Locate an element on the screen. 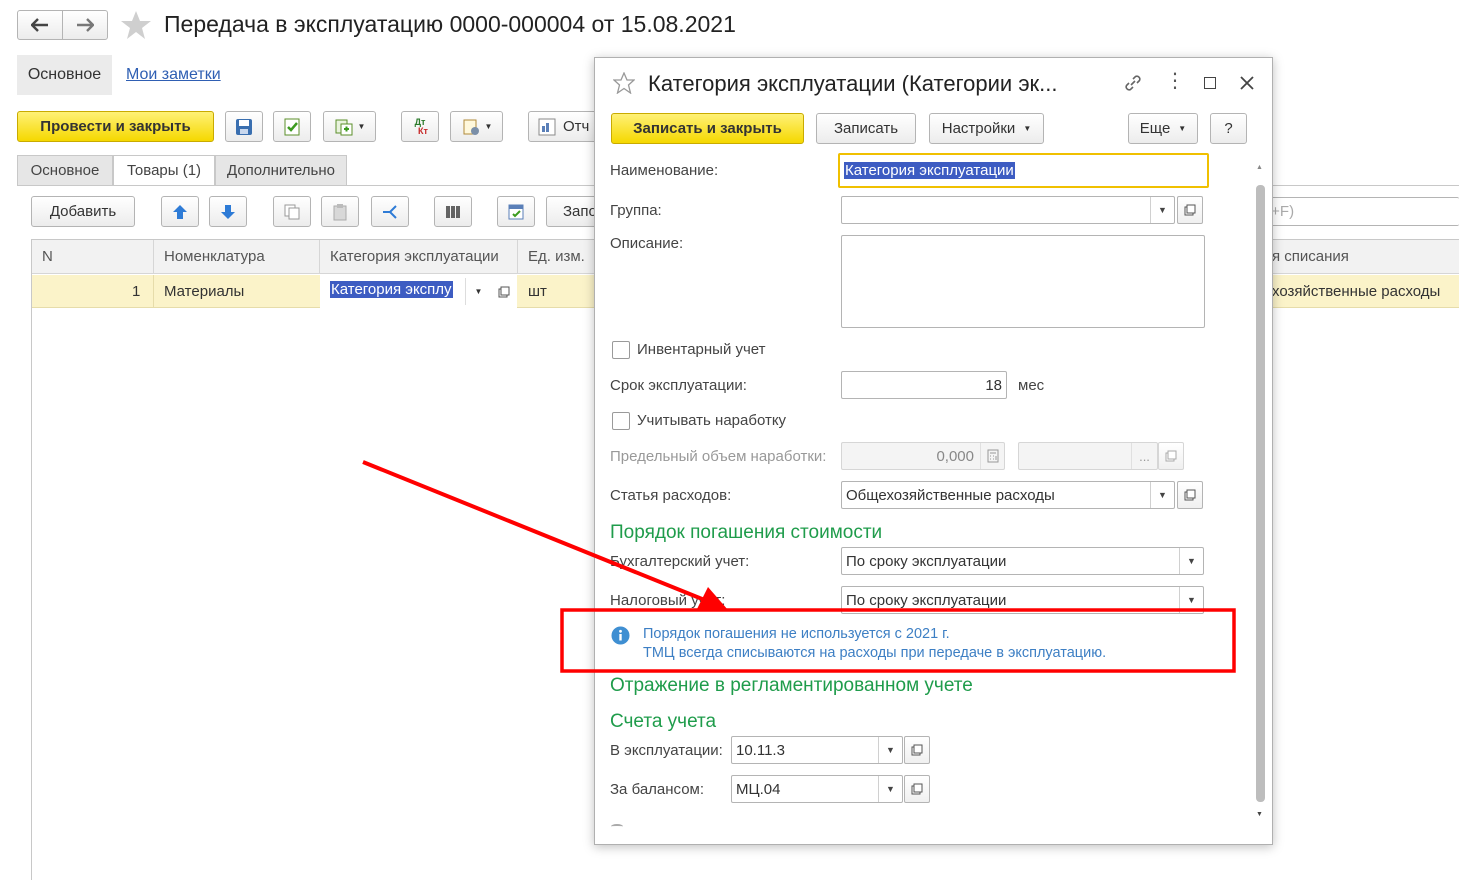  help-button: ? is located at coordinates (1228, 128).